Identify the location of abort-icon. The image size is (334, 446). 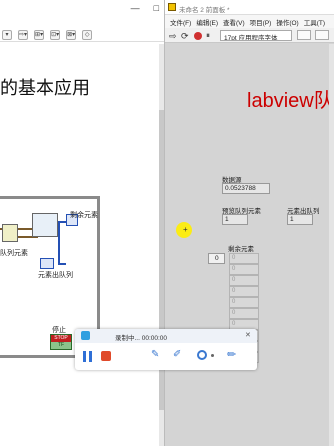
(198, 36).